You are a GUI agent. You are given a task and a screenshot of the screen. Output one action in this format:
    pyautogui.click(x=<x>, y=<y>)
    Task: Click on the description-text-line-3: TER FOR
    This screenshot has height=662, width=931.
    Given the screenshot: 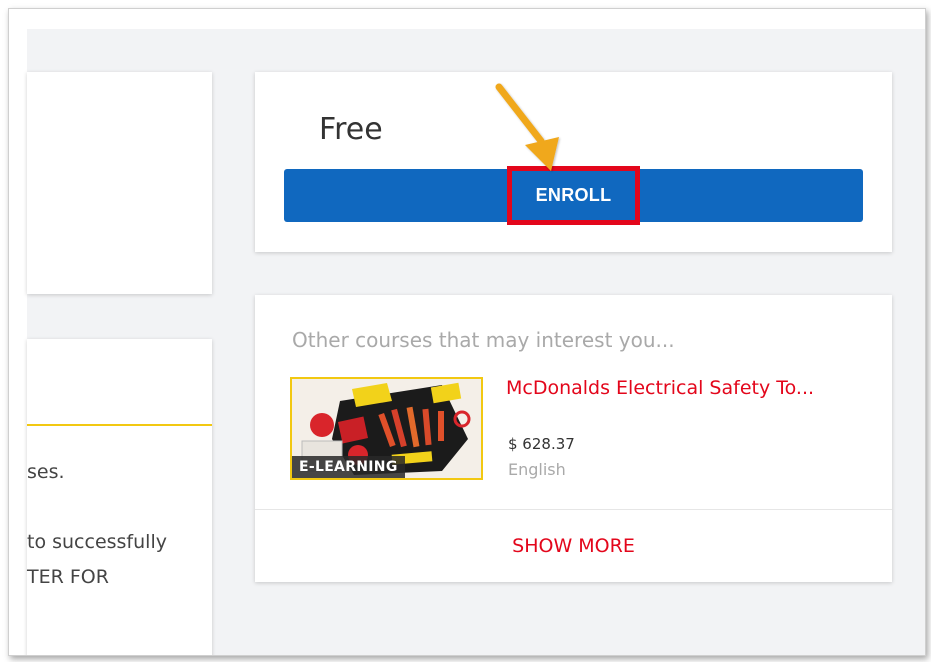 What is the action you would take?
    pyautogui.click(x=68, y=577)
    